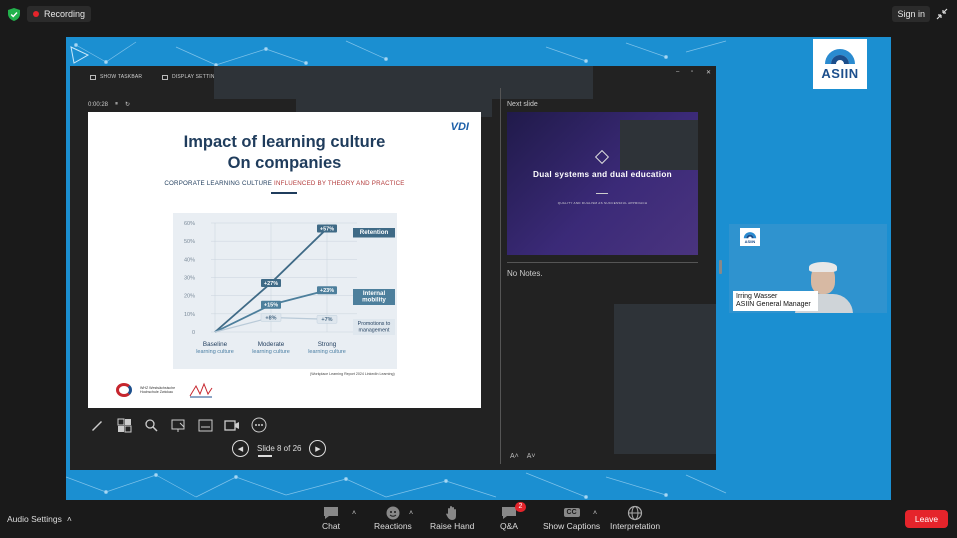  What do you see at coordinates (523, 456) in the screenshot?
I see `notes-font-controls: A˄ A˅` at bounding box center [523, 456].